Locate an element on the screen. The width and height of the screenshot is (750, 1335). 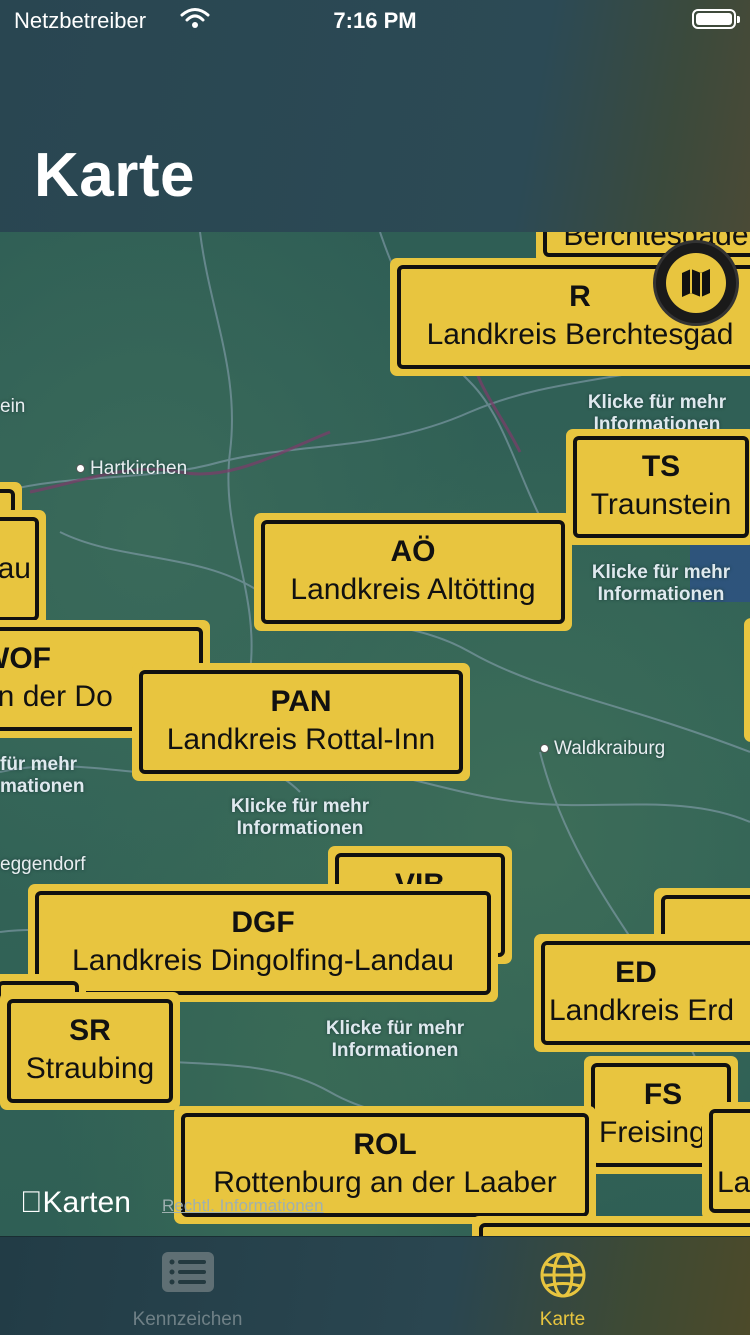
legal-link: Rechtl. Informationen is located at coordinates (243, 1206).